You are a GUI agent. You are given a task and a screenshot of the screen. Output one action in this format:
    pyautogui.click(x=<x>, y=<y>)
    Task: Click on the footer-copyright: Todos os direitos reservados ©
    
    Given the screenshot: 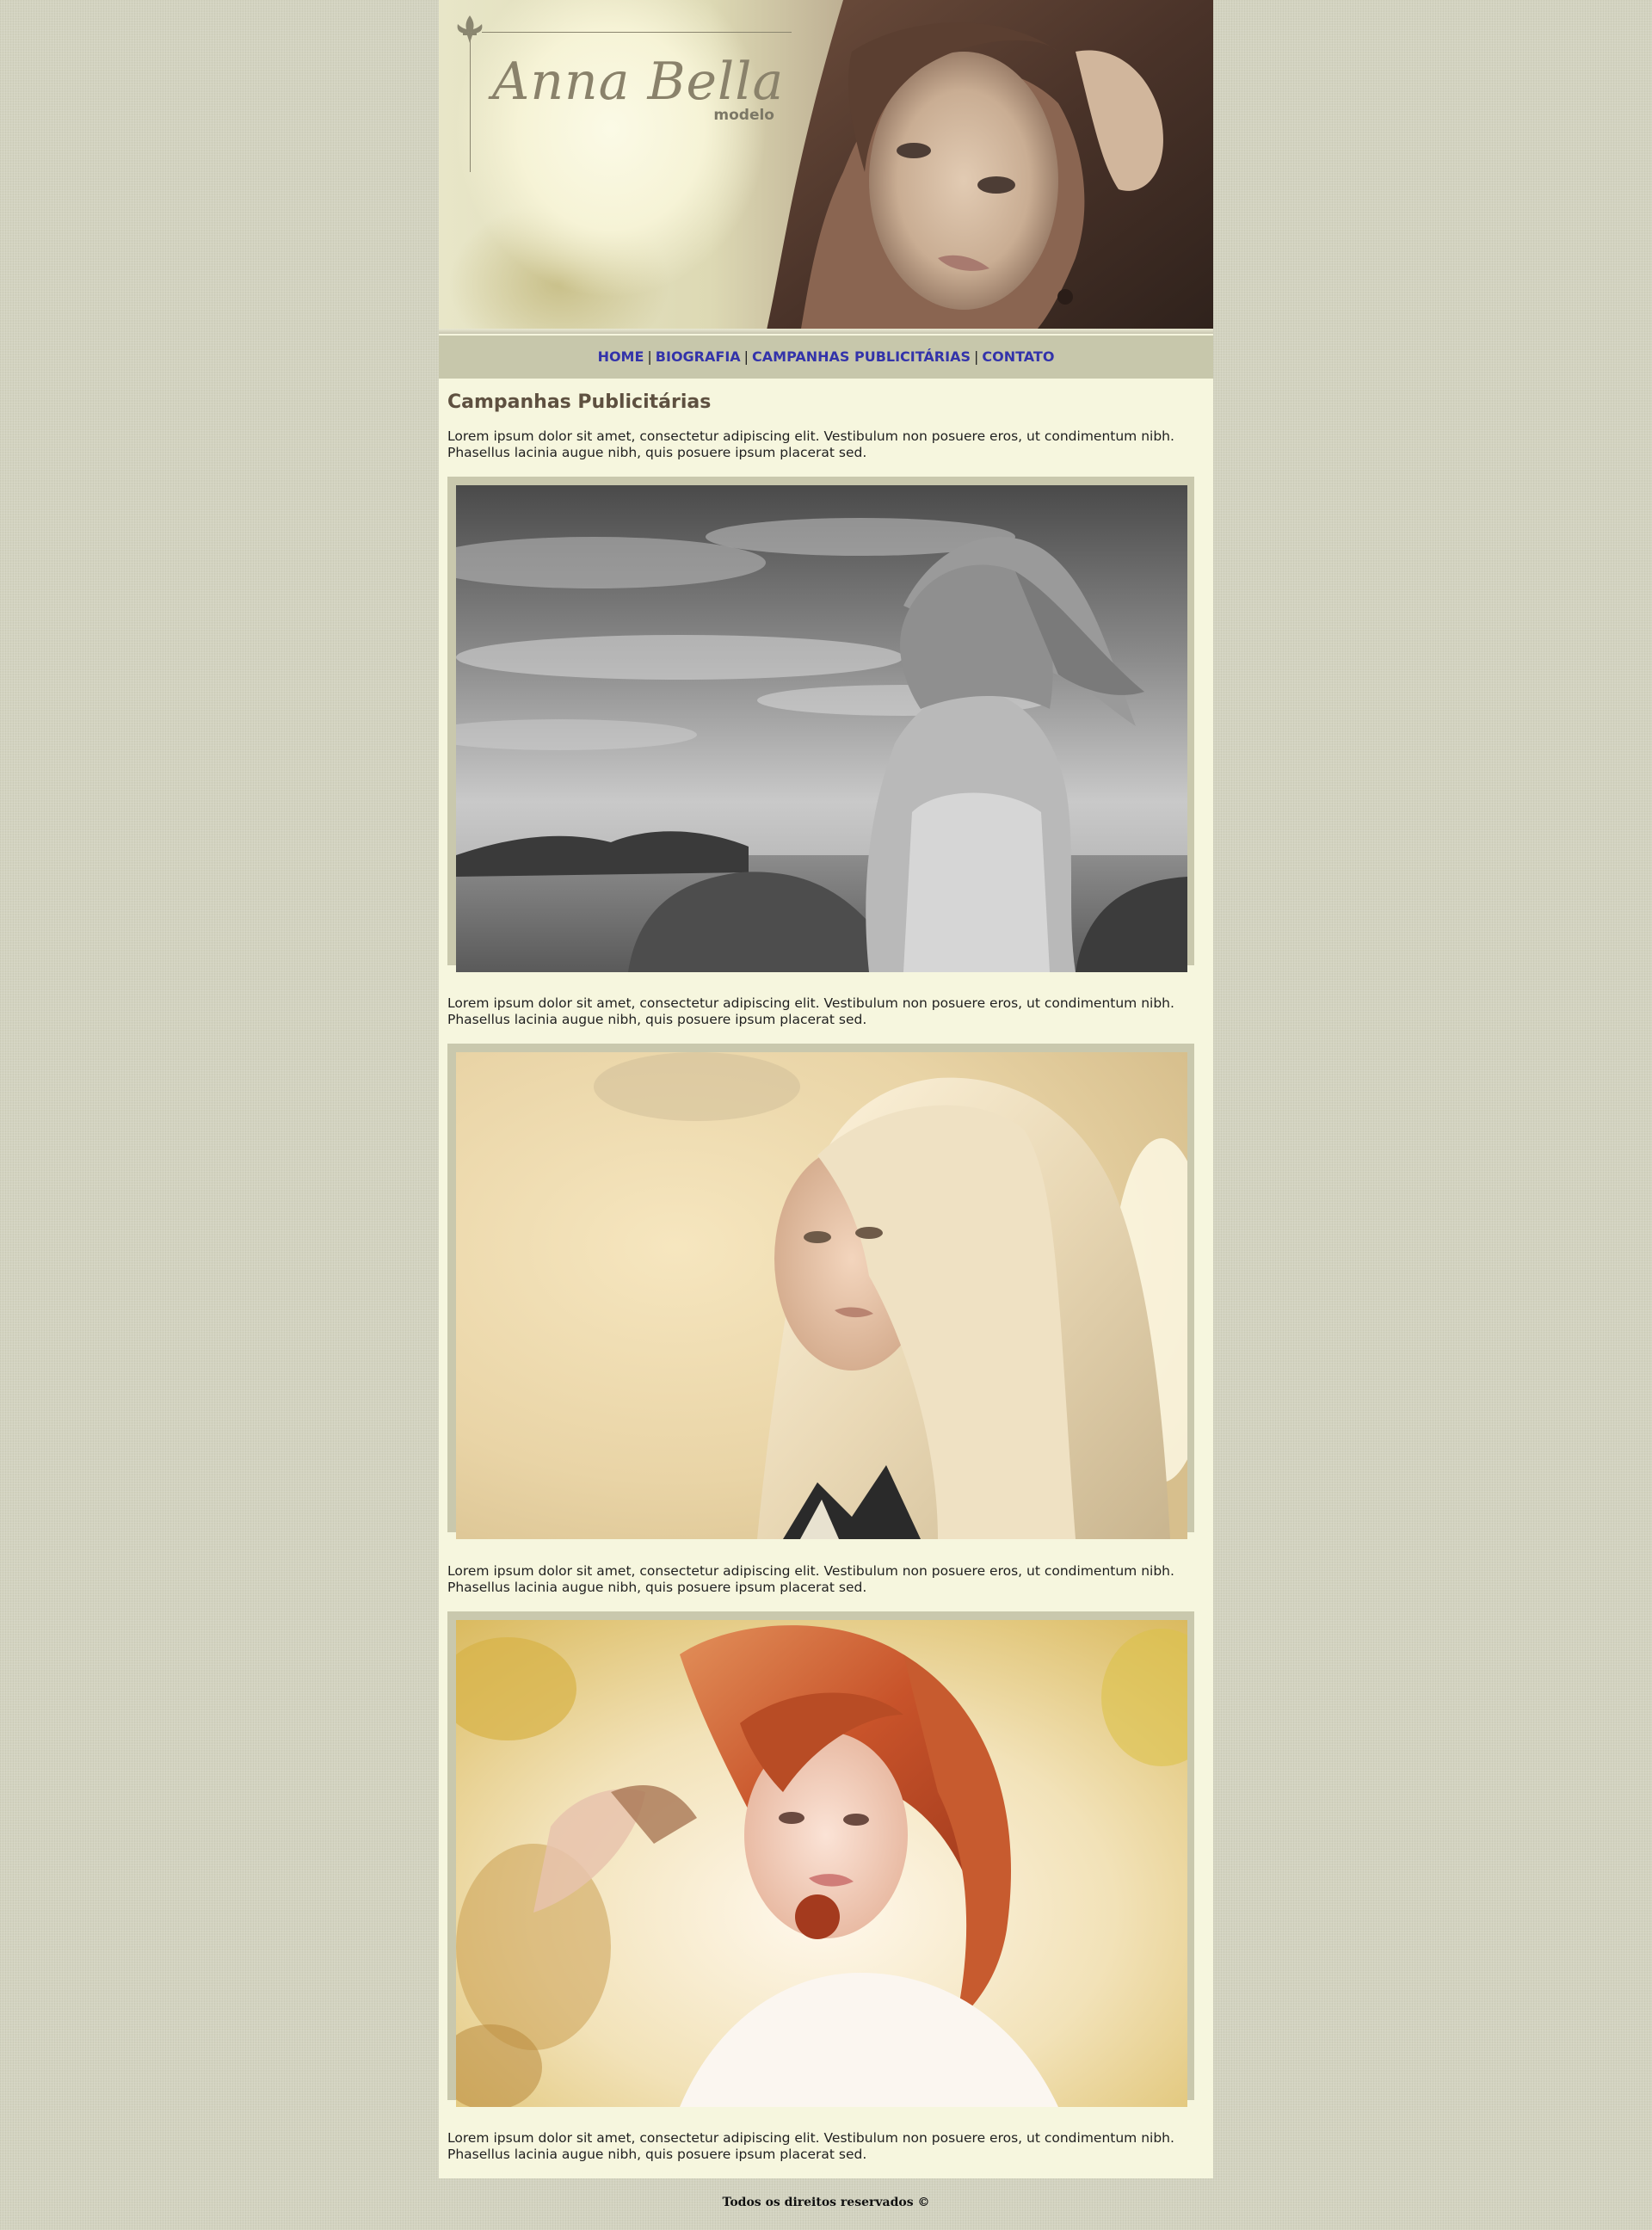 What is the action you would take?
    pyautogui.click(x=826, y=2202)
    